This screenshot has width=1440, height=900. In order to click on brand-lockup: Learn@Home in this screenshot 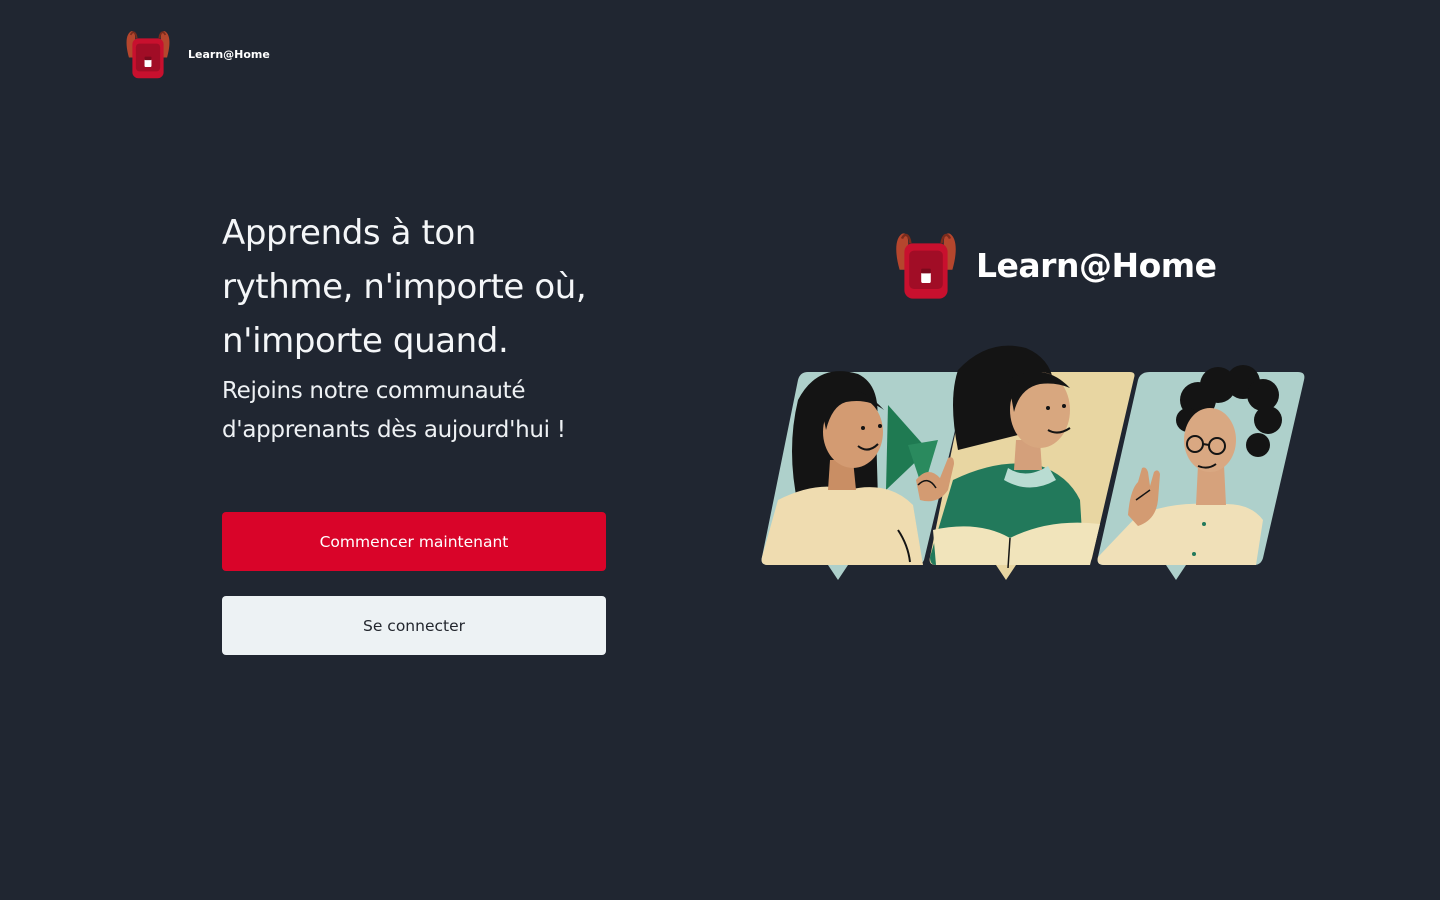, I will do `click(1053, 265)`.